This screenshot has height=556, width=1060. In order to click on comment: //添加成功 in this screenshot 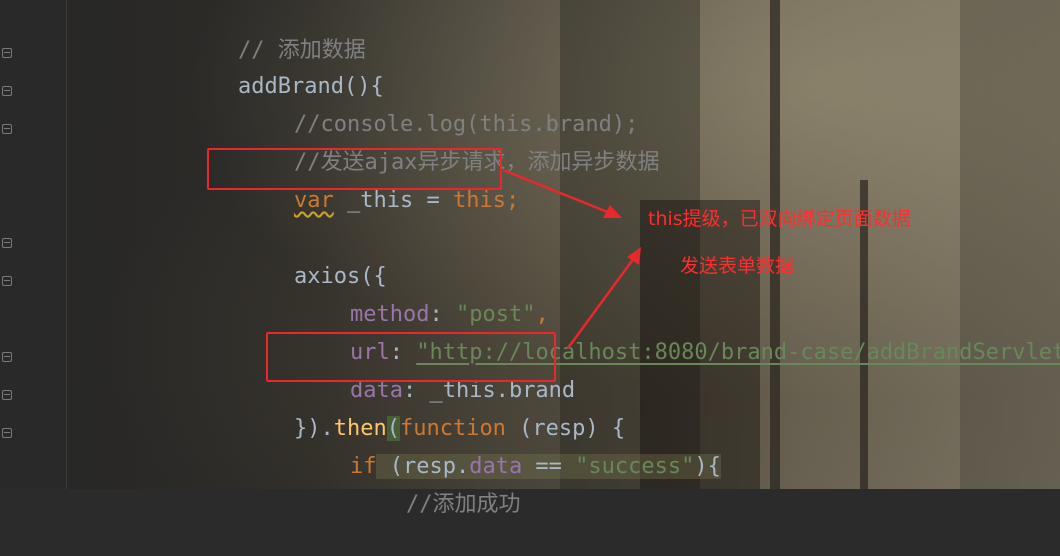, I will do `click(463, 504)`.